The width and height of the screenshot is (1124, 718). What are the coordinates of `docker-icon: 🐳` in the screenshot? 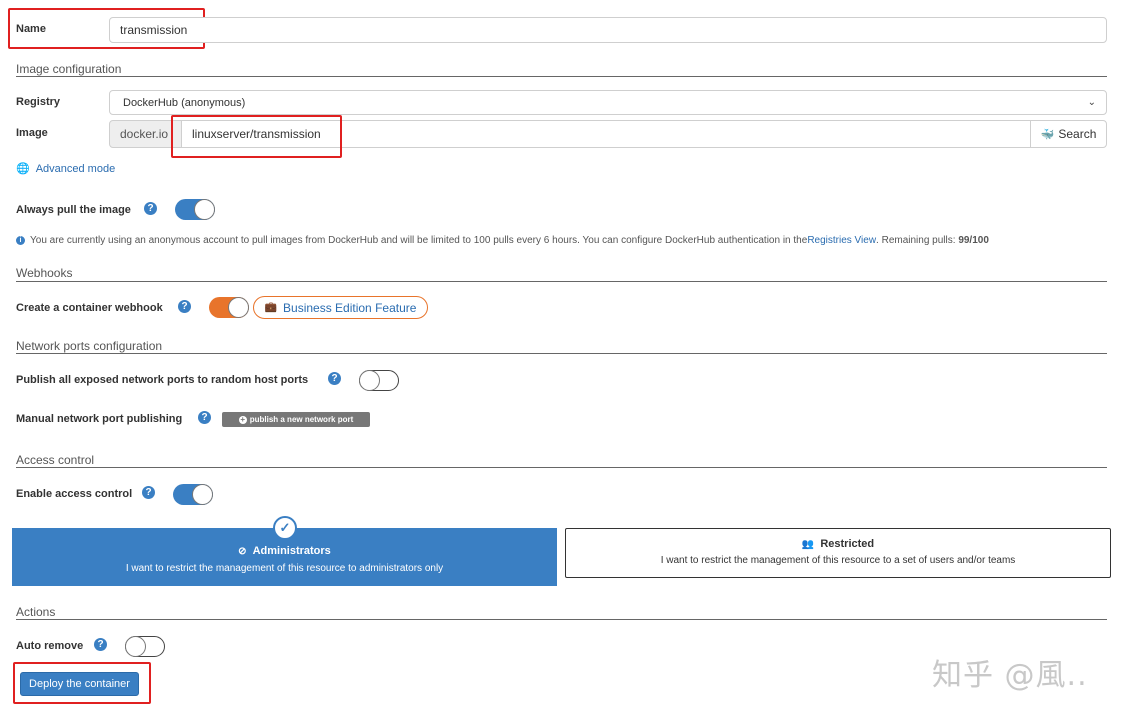 It's located at (1047, 134).